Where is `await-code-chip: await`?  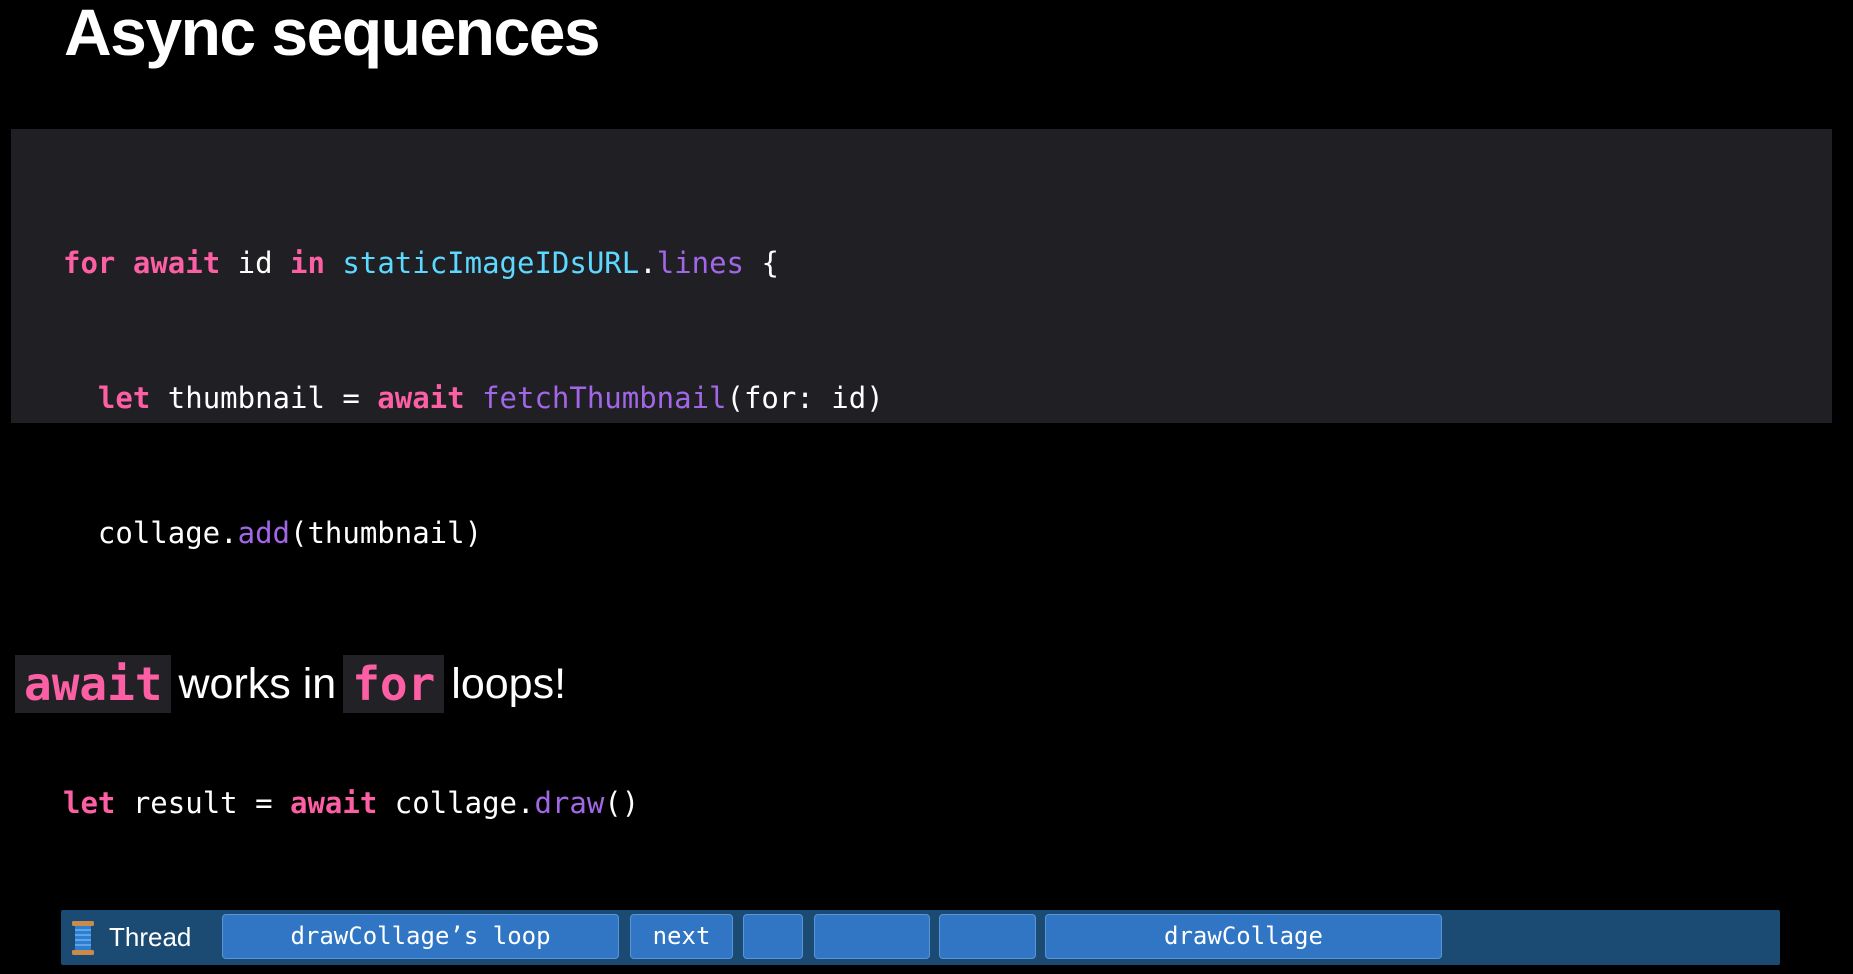 await-code-chip: await is located at coordinates (93, 684).